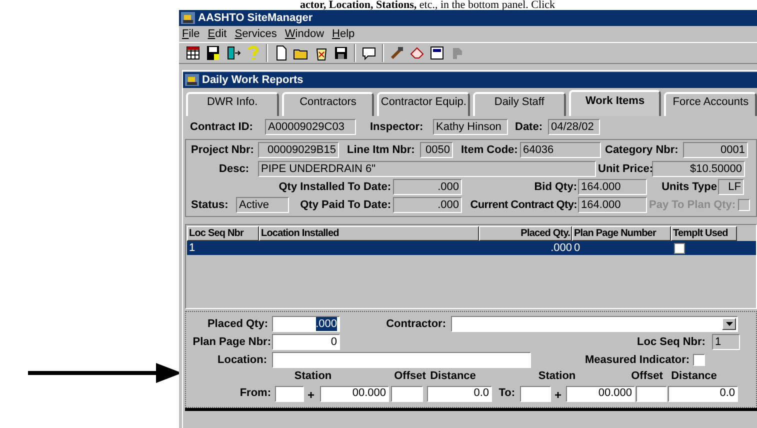  What do you see at coordinates (470, 127) in the screenshot?
I see `text-field: Kathy Hinson` at bounding box center [470, 127].